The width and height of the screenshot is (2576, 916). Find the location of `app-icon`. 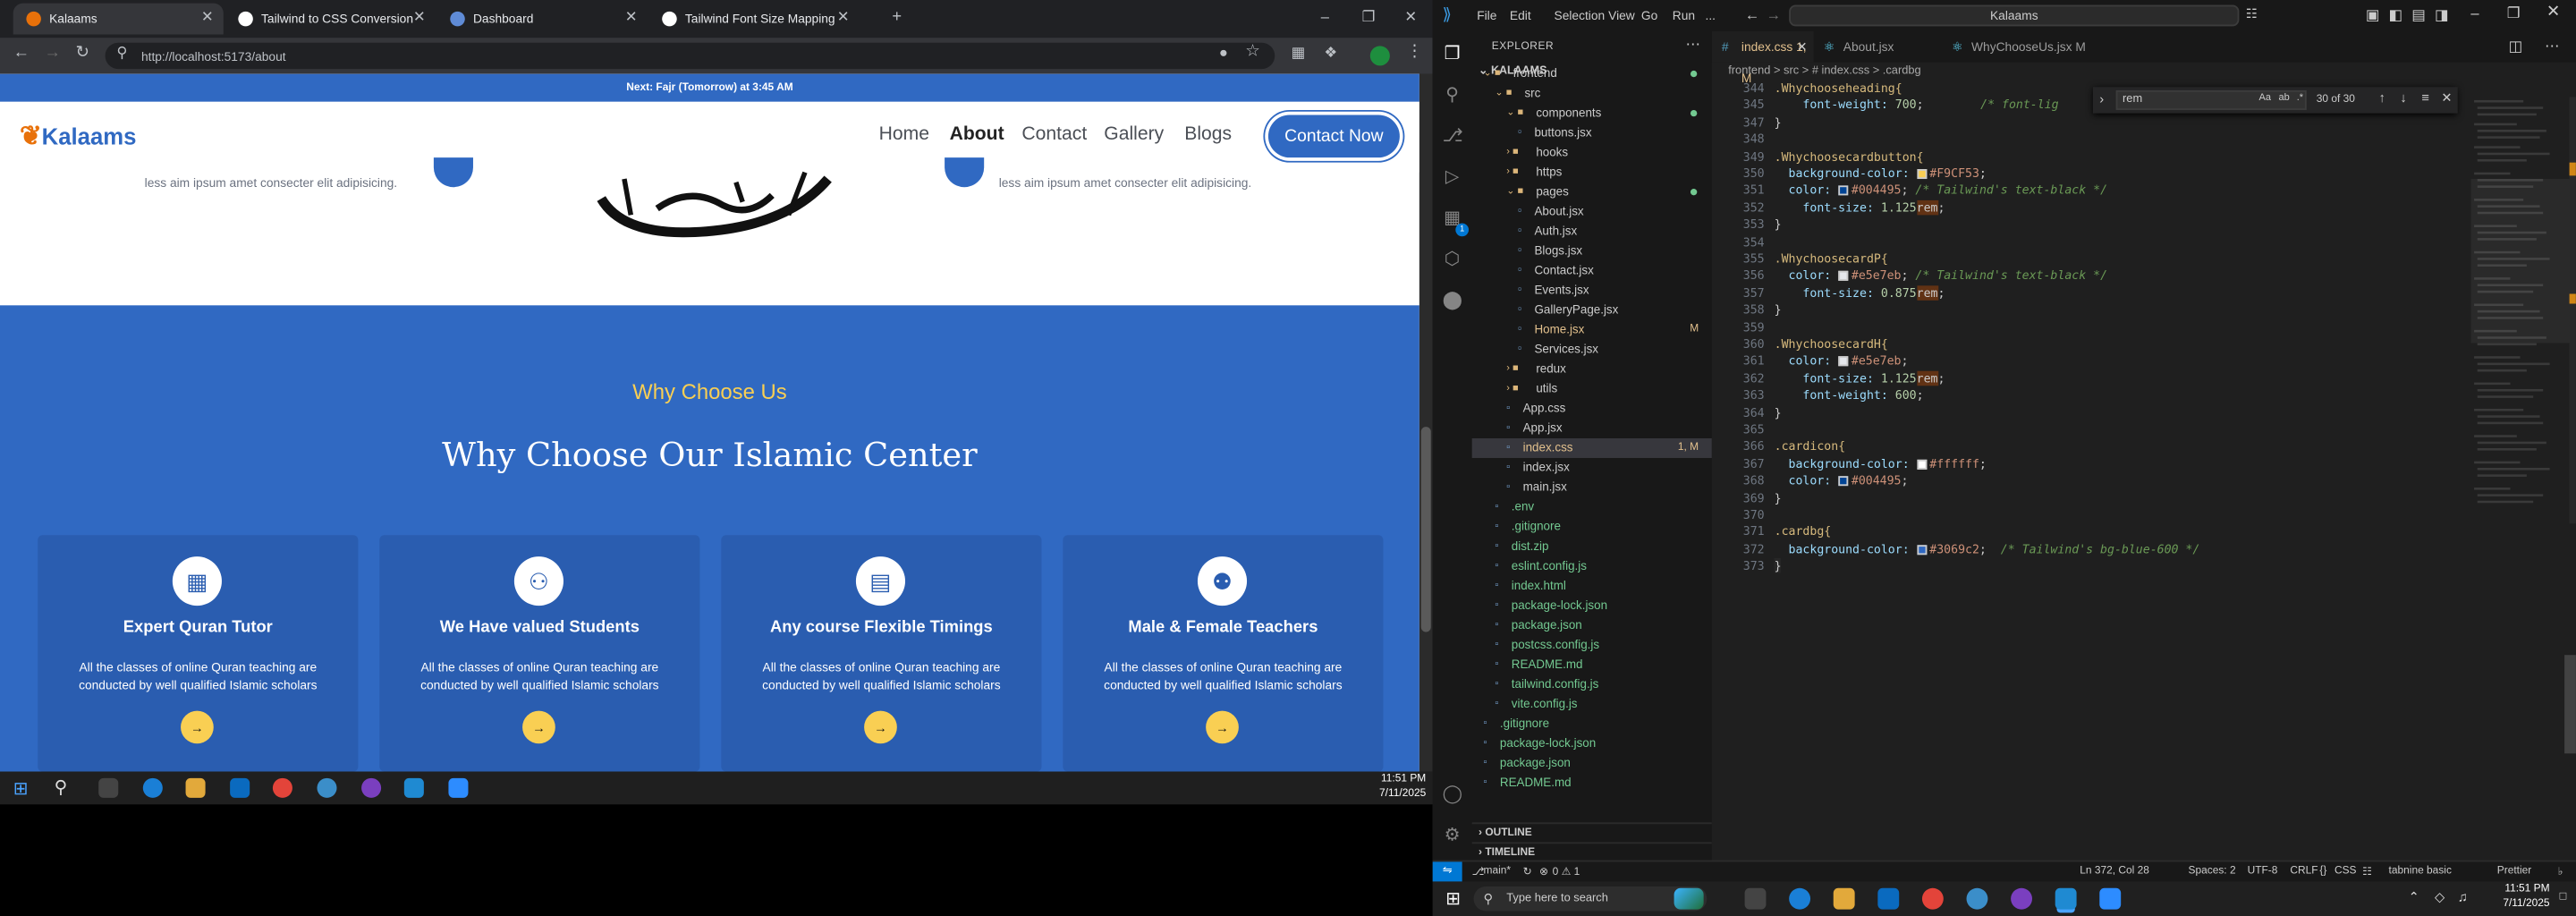

app-icon is located at coordinates (1977, 898).